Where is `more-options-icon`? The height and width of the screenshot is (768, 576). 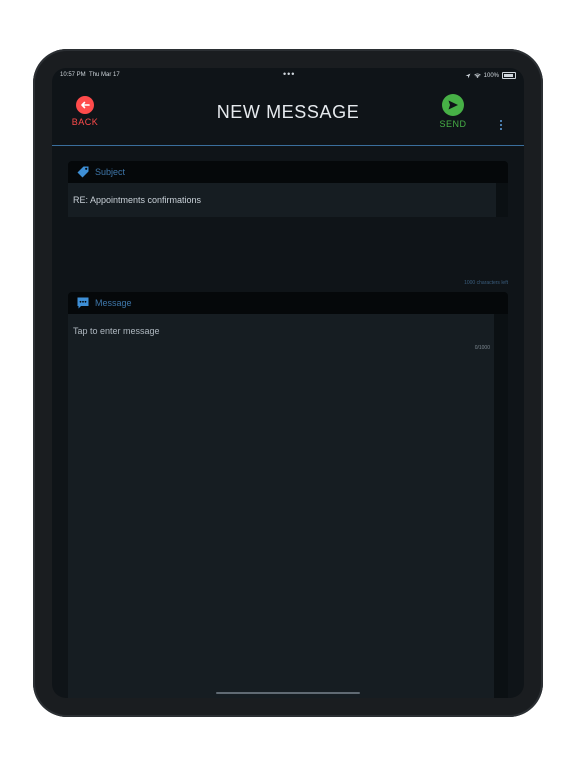 more-options-icon is located at coordinates (501, 126).